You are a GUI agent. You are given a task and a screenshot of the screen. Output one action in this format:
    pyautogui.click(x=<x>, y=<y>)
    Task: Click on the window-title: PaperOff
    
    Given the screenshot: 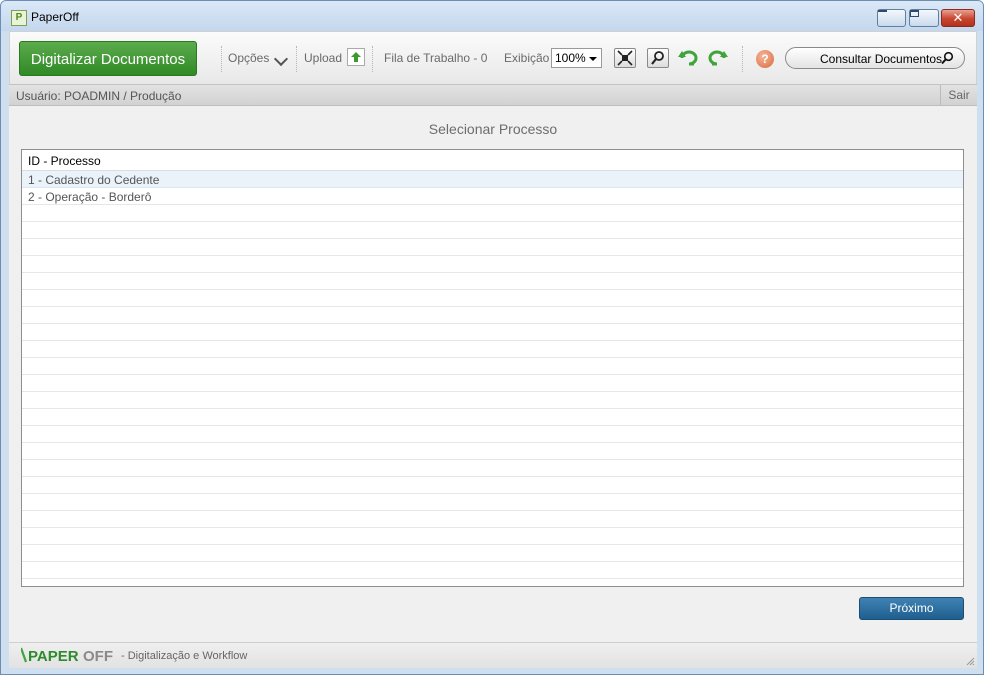 What is the action you would take?
    pyautogui.click(x=55, y=17)
    